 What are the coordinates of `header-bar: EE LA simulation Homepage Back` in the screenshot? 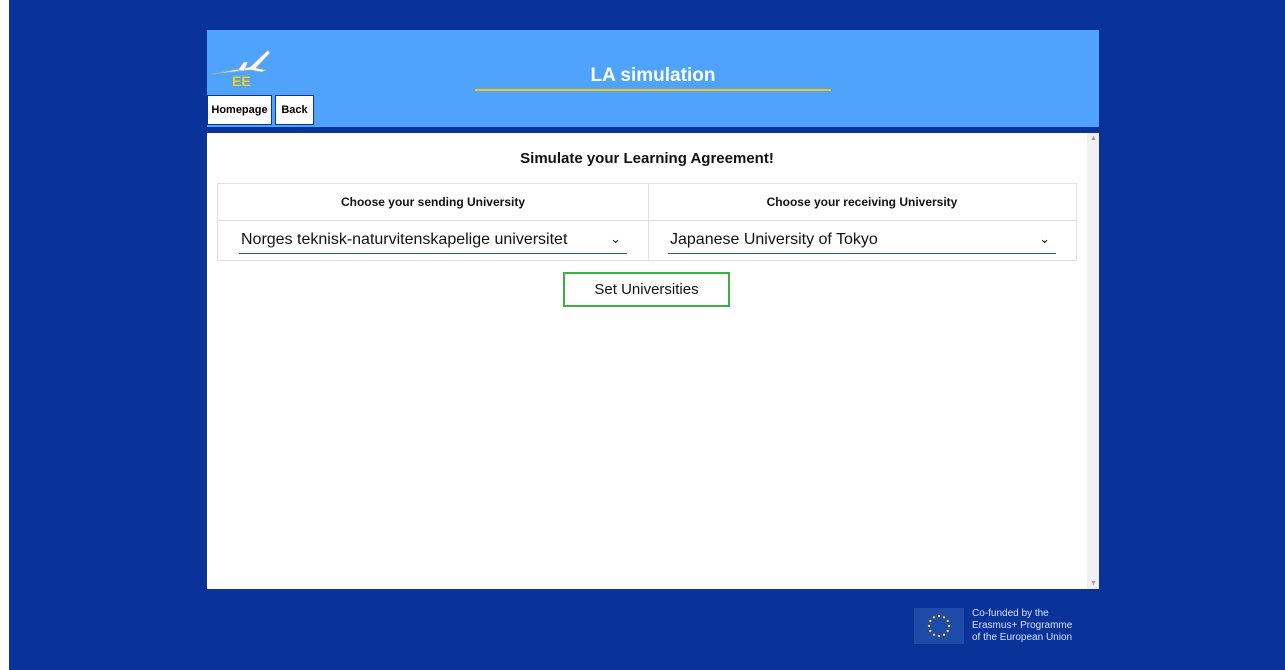 It's located at (653, 78).